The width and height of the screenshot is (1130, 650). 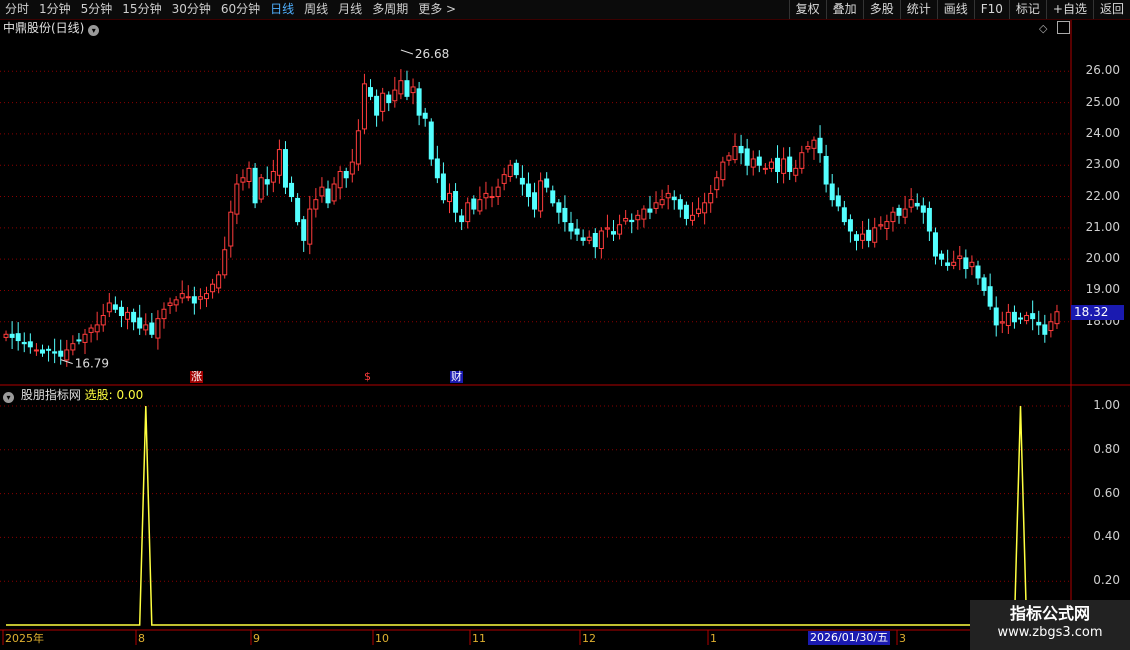 I want to click on chevron-down-icon: ▾, so click(x=8, y=397).